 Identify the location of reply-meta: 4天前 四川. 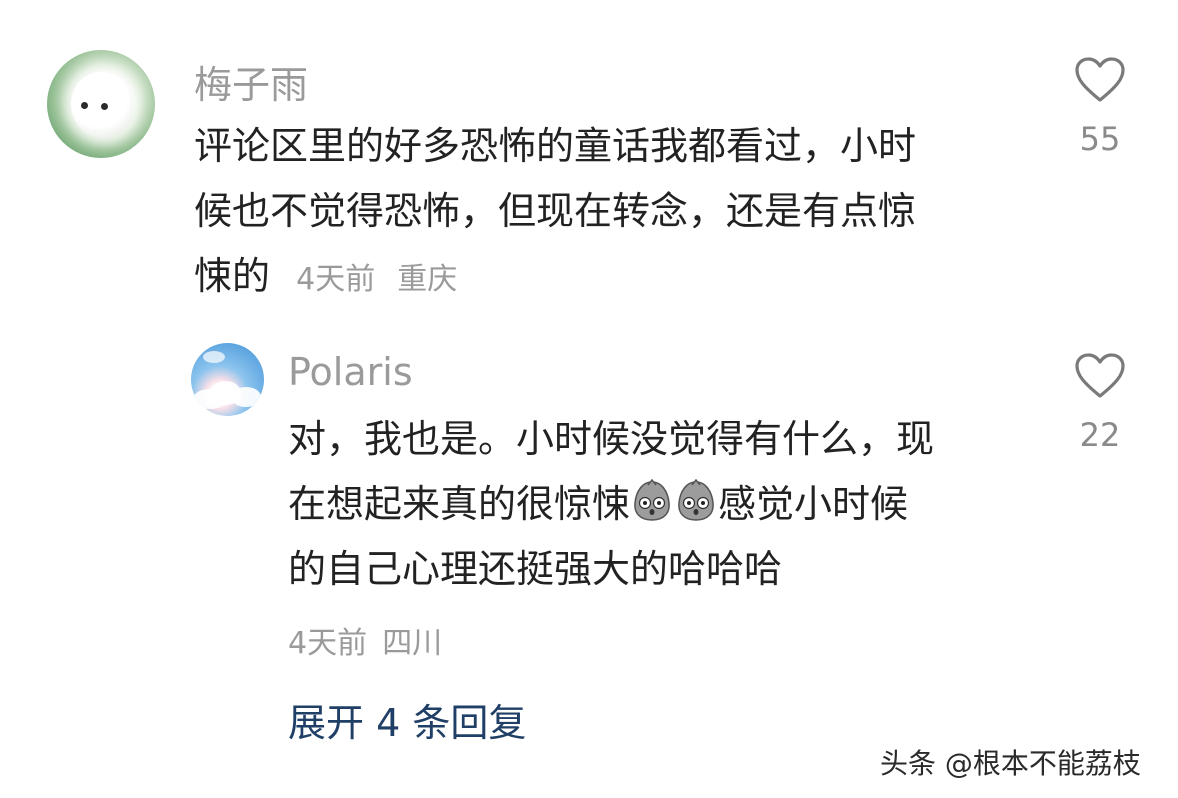
(365, 640).